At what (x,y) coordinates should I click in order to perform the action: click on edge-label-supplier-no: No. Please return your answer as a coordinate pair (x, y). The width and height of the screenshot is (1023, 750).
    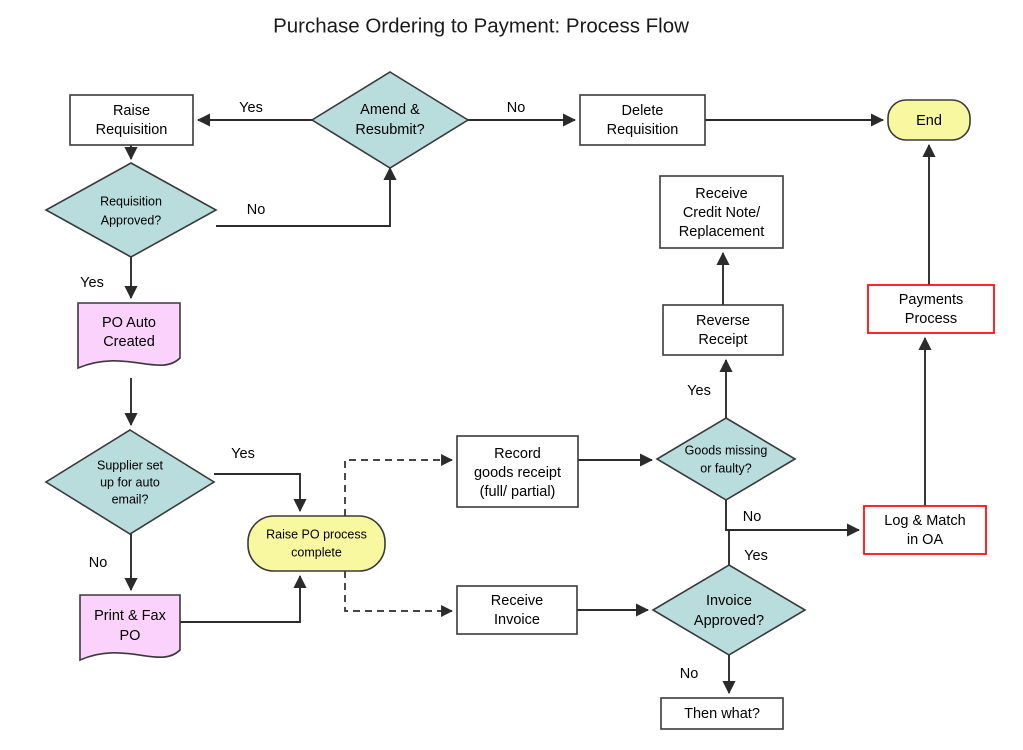
    Looking at the image, I should click on (98, 563).